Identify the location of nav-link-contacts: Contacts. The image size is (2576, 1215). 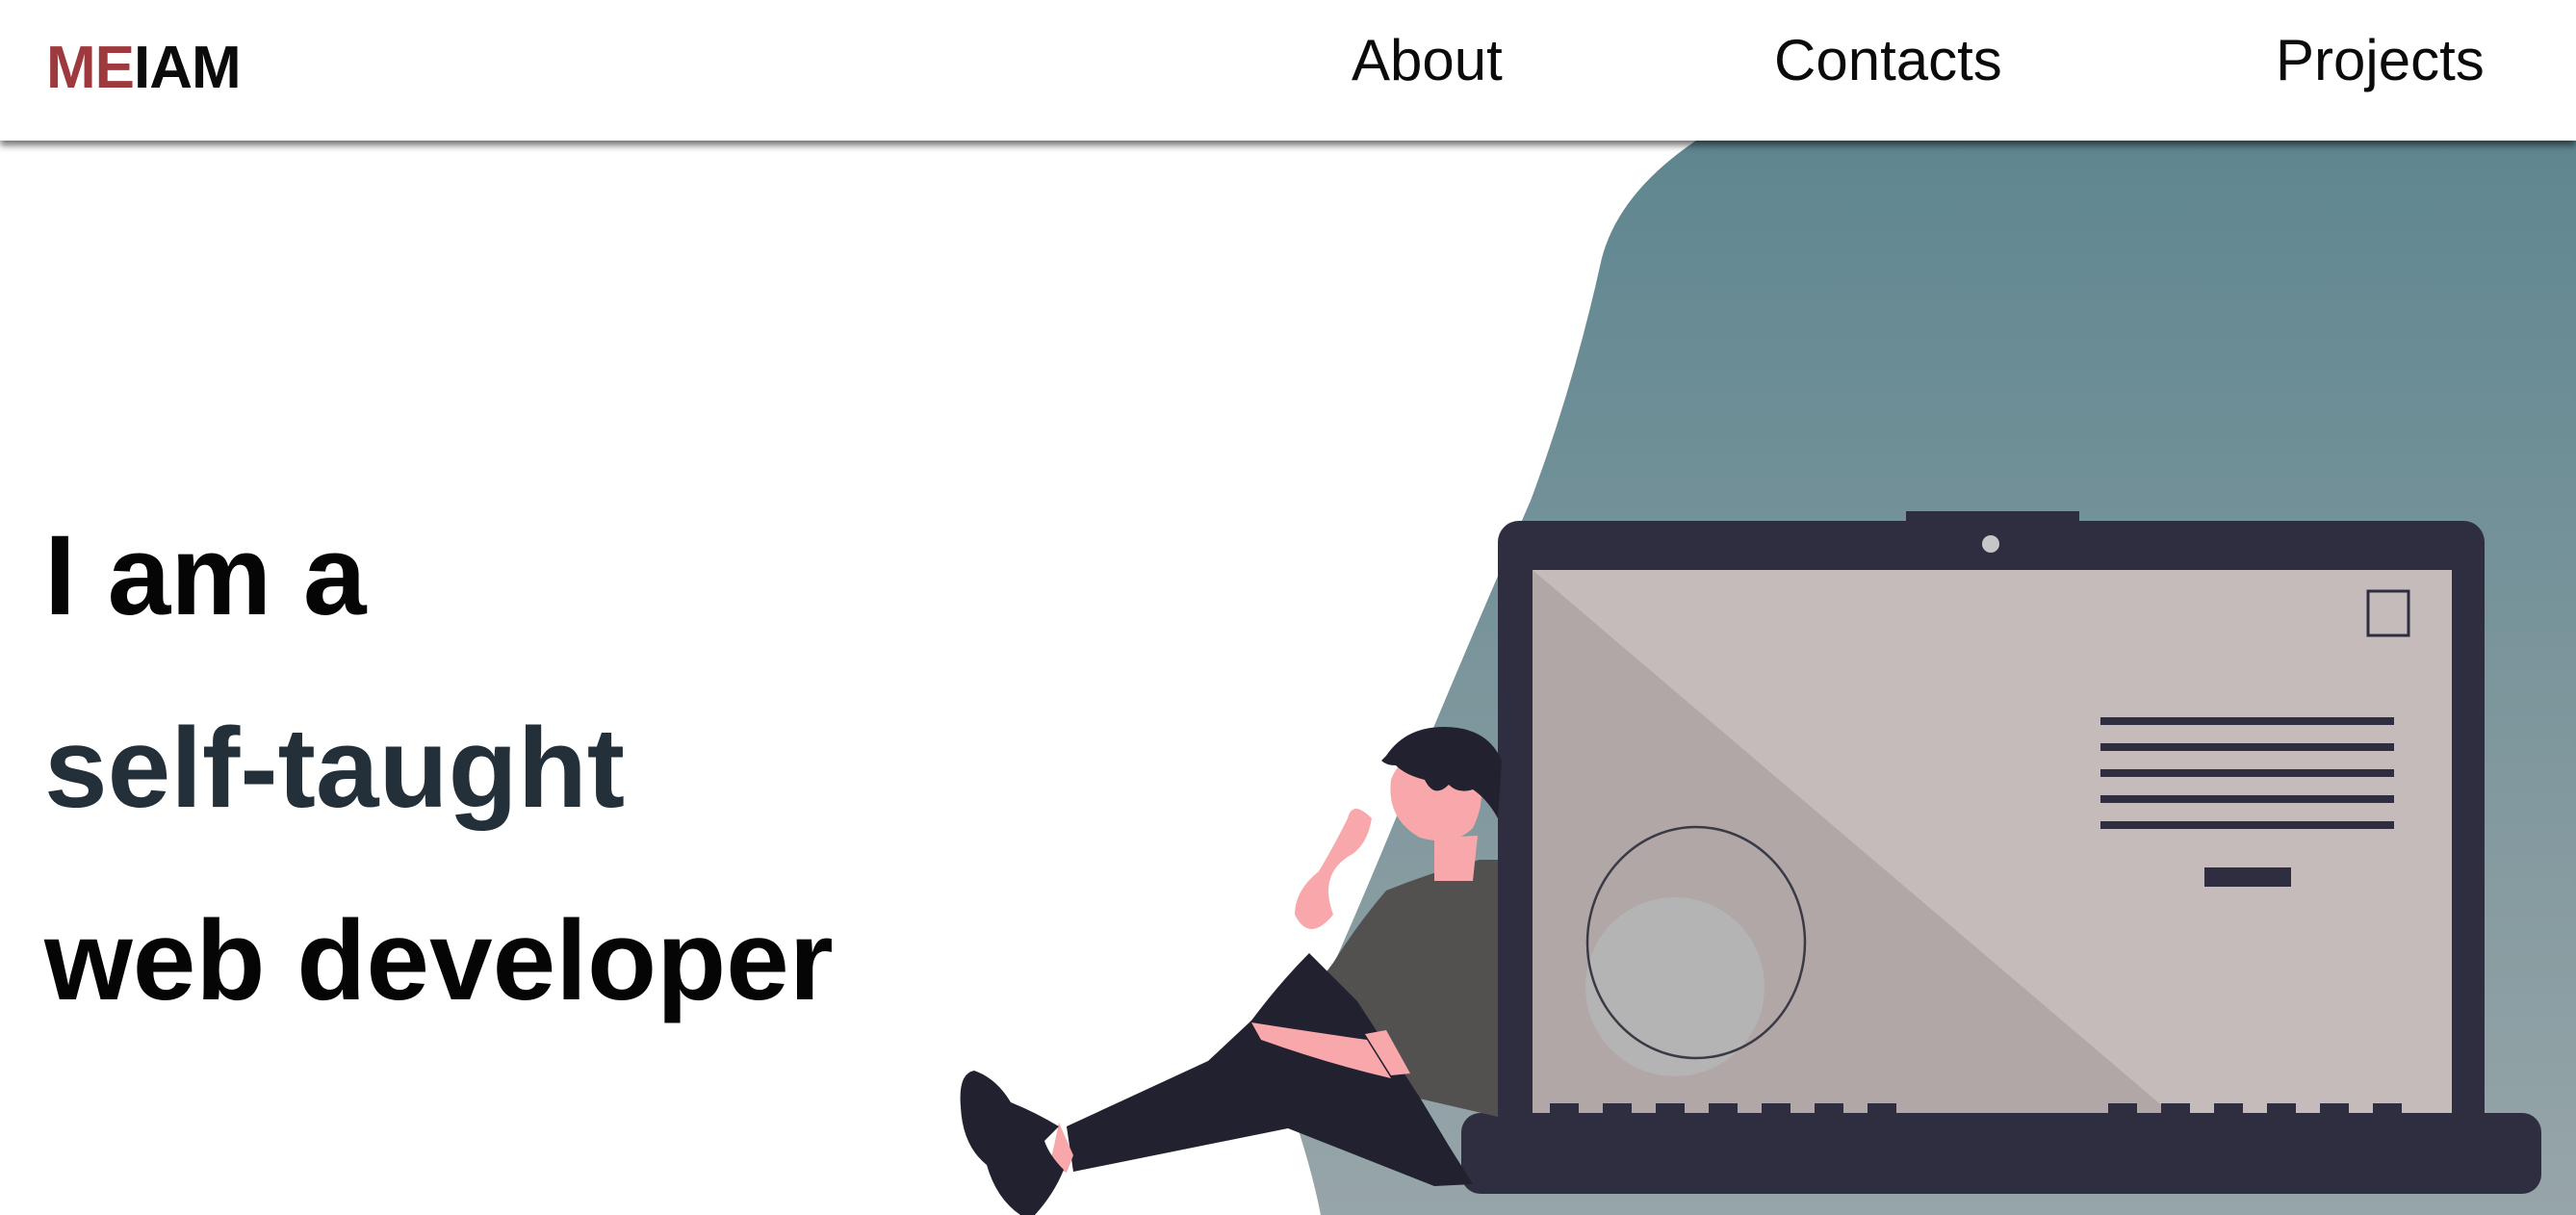
(1888, 60).